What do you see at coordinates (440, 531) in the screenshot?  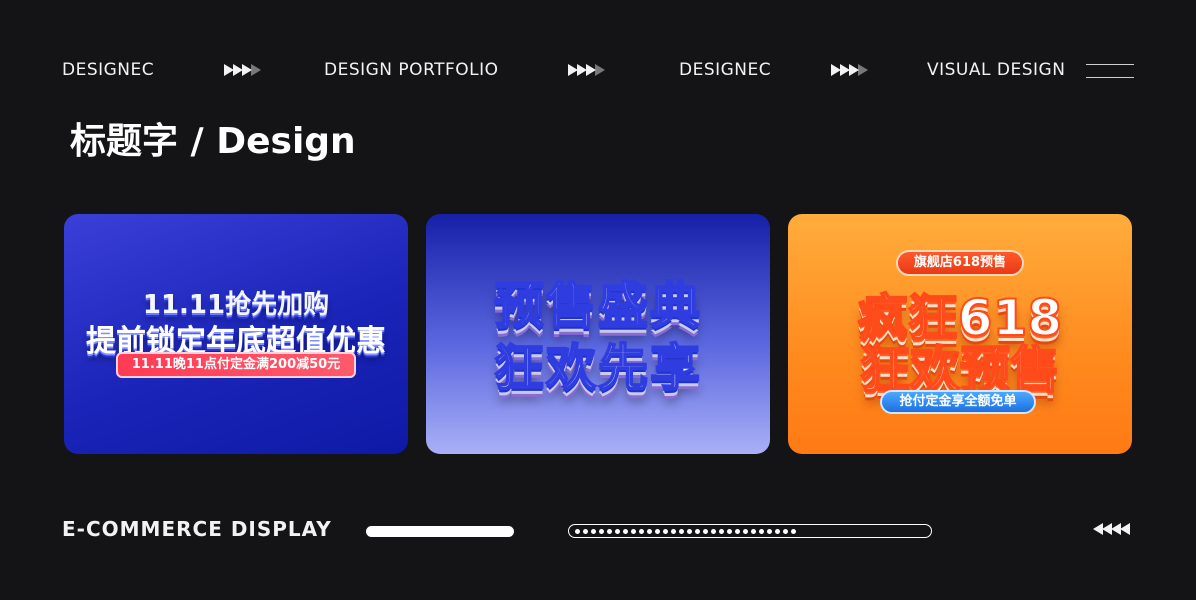 I see `progress-pill` at bounding box center [440, 531].